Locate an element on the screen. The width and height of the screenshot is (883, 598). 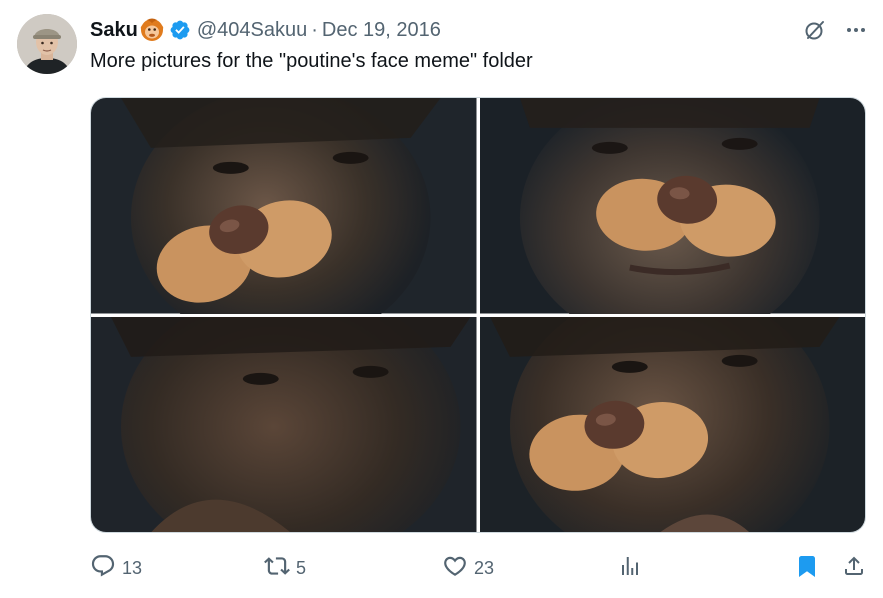
repost-button: 5 is located at coordinates (285, 568).